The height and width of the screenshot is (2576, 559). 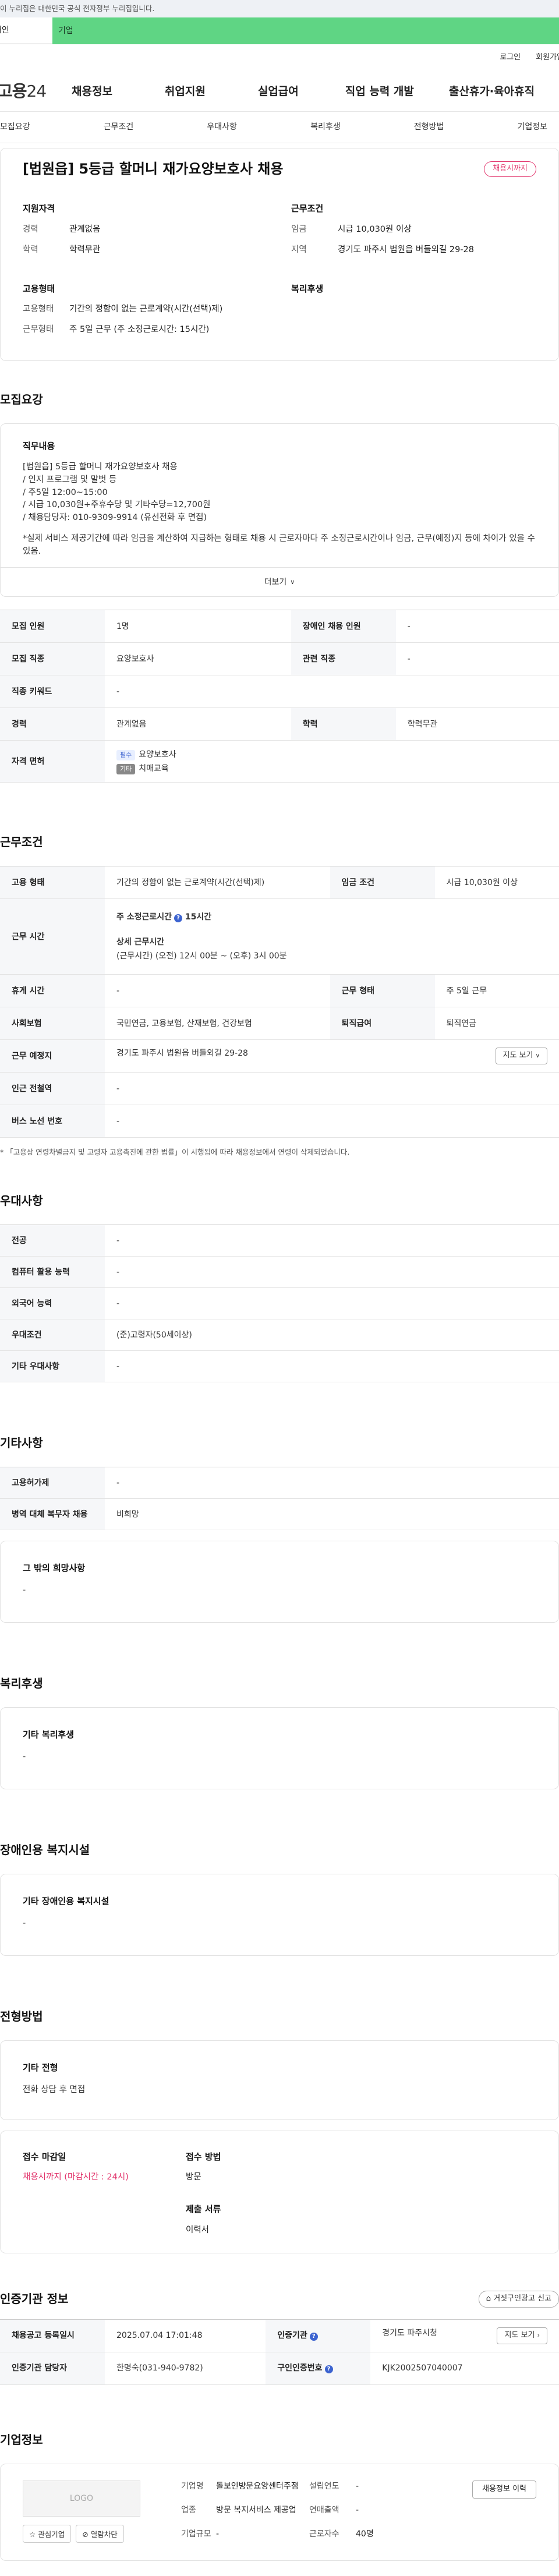 I want to click on major-value: -, so click(x=332, y=1241).